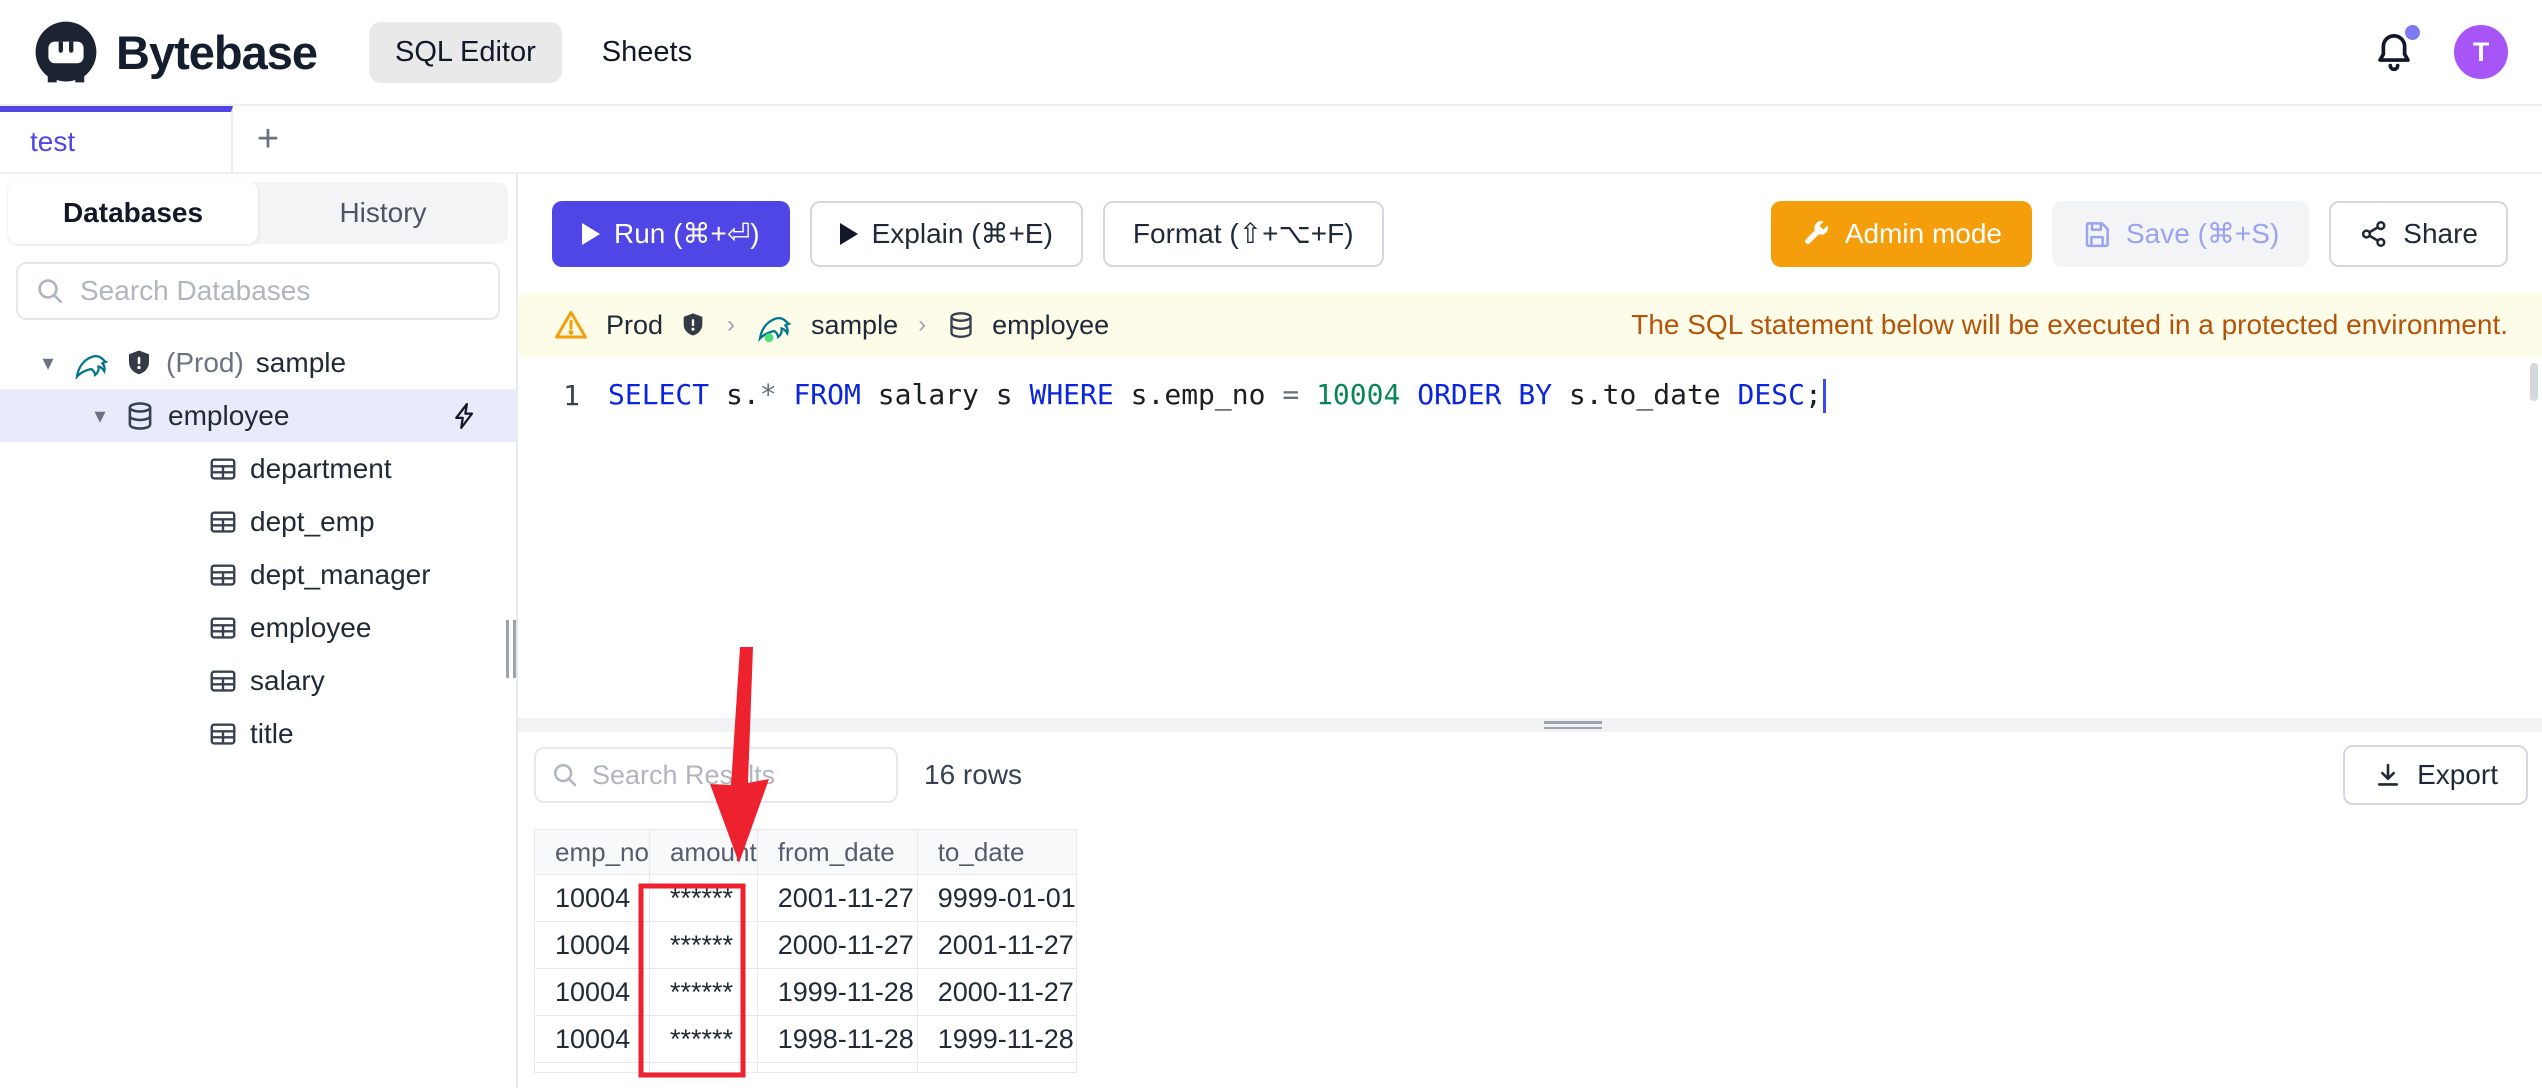 This screenshot has height=1088, width=2542. Describe the element at coordinates (737, 775) in the screenshot. I see `search-results-input` at that location.